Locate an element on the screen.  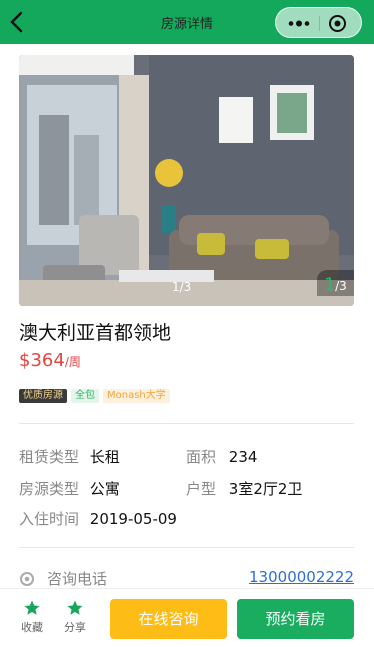
more-dots-icon is located at coordinates (299, 23).